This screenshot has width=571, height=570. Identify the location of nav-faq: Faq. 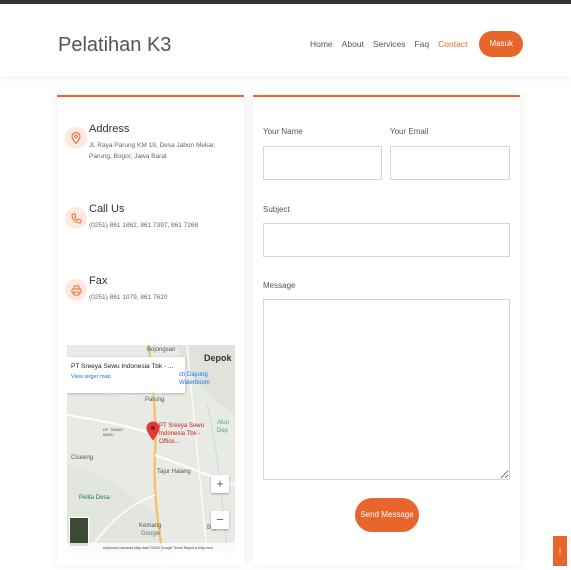
(421, 44).